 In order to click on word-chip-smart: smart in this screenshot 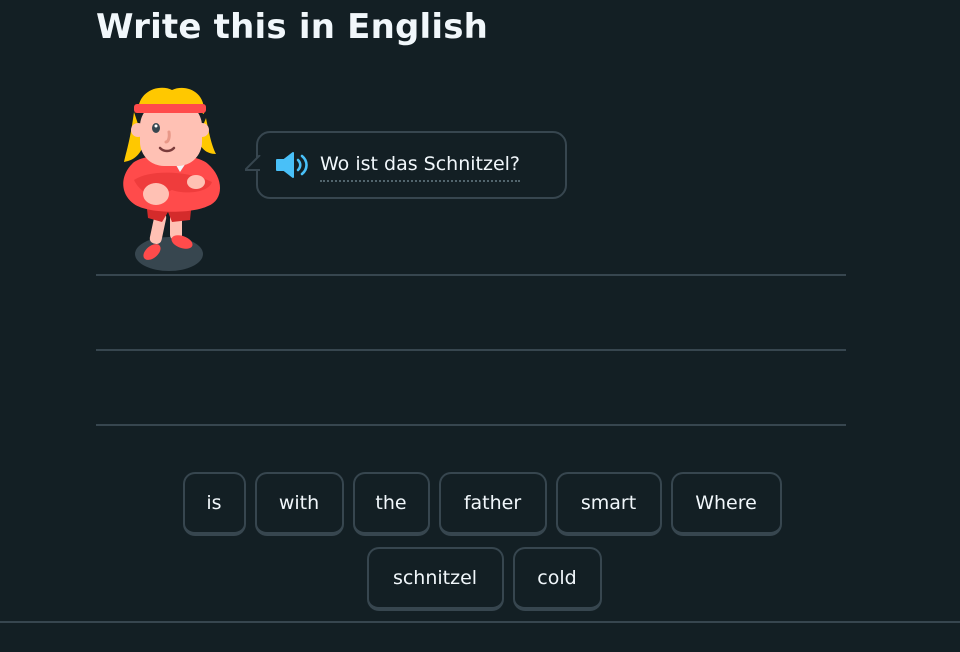, I will do `click(608, 504)`.